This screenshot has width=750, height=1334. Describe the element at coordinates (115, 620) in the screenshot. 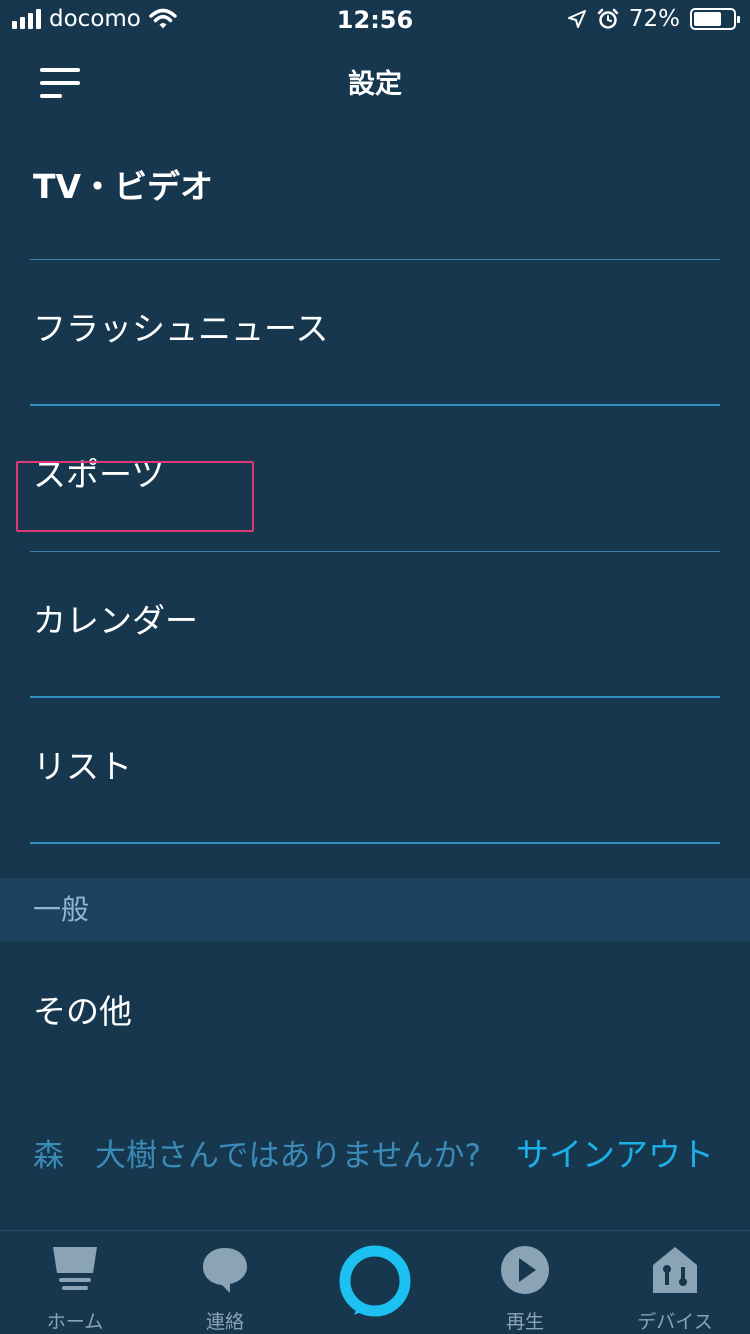

I see `settings-item-label: カレンダー` at that location.